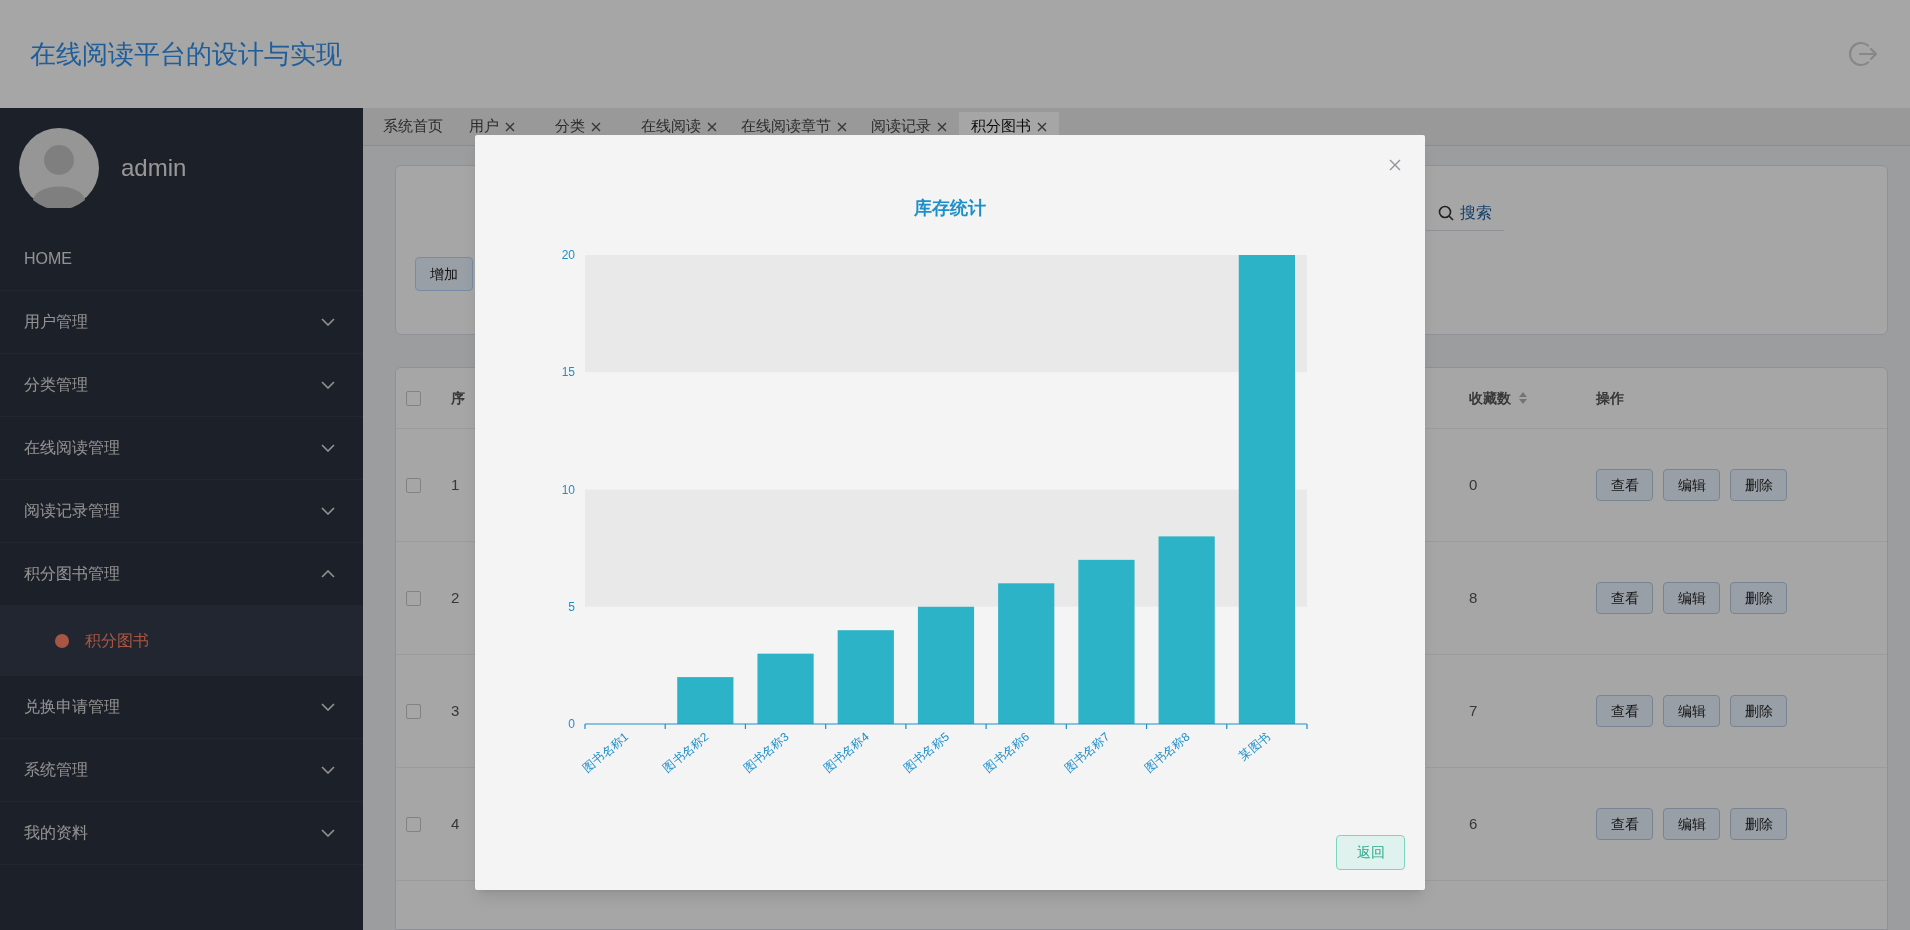 This screenshot has height=930, width=1910. What do you see at coordinates (181, 511) in the screenshot?
I see `menu-item: 阅读记录管理` at bounding box center [181, 511].